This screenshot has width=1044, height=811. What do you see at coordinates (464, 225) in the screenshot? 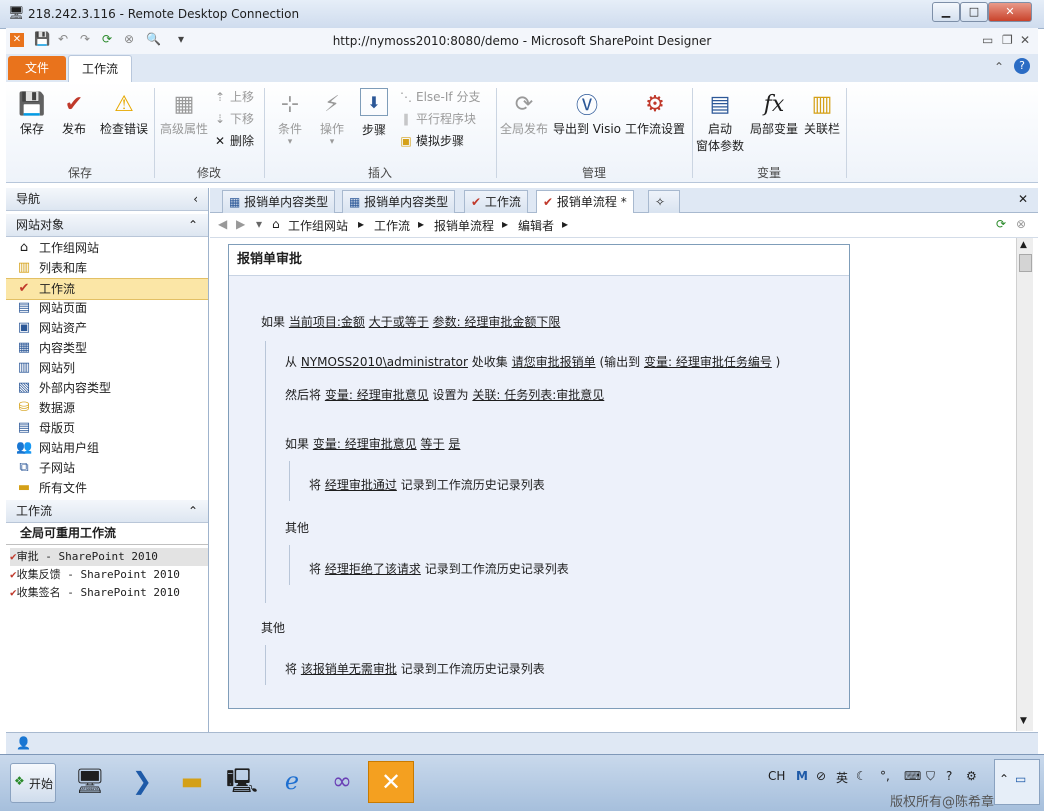
I see `breadcrumb-item: 报销单流程` at bounding box center [464, 225].